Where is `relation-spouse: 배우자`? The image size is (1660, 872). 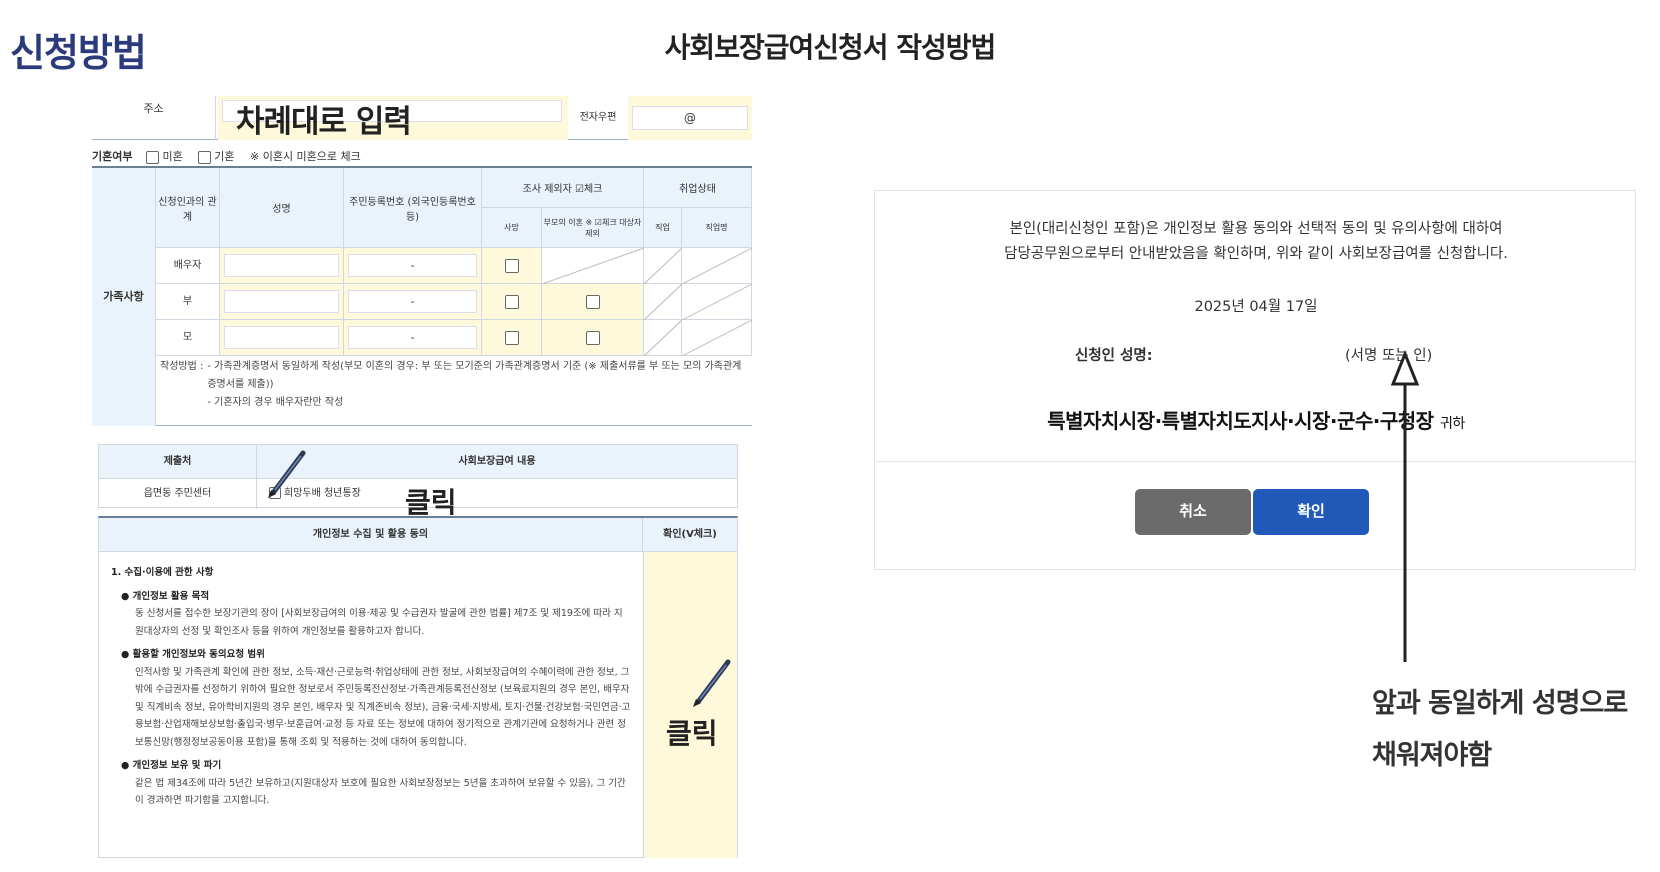 relation-spouse: 배우자 is located at coordinates (188, 266).